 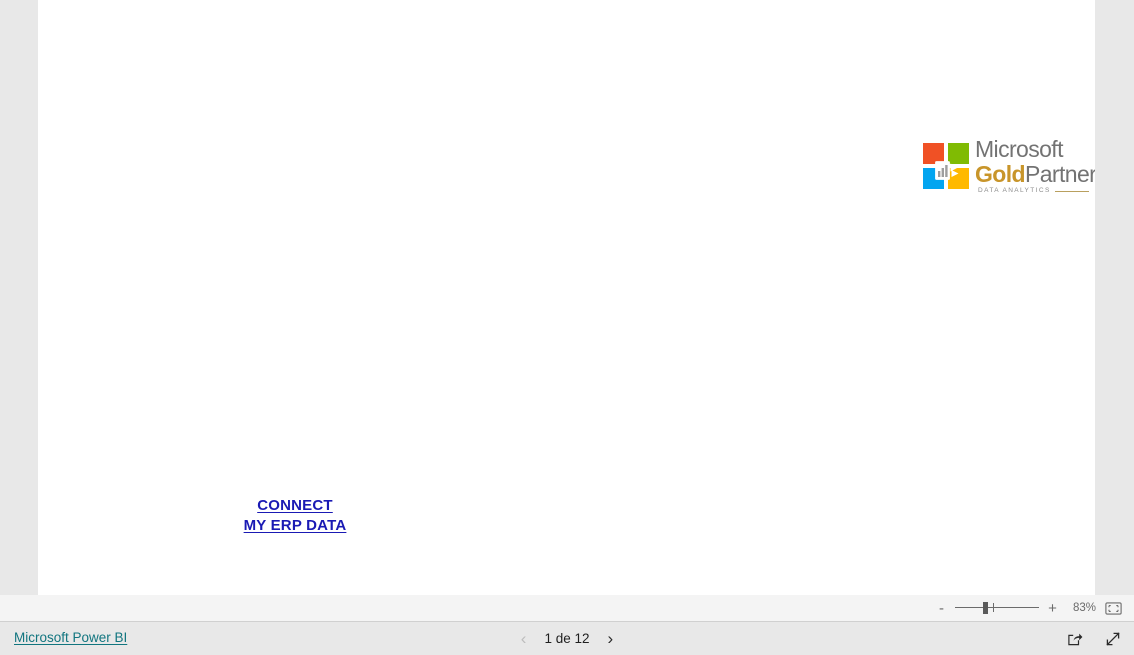 I want to click on chevron-left-icon: ‹, so click(x=524, y=638).